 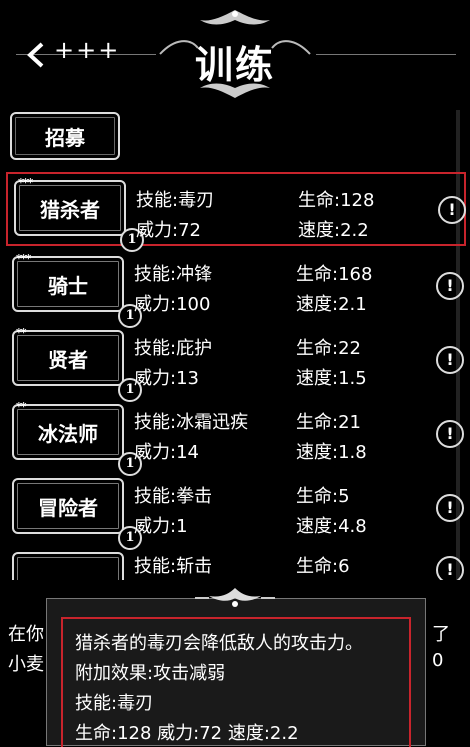 I want to click on unit-card: *** 骑士 1, so click(x=77, y=290).